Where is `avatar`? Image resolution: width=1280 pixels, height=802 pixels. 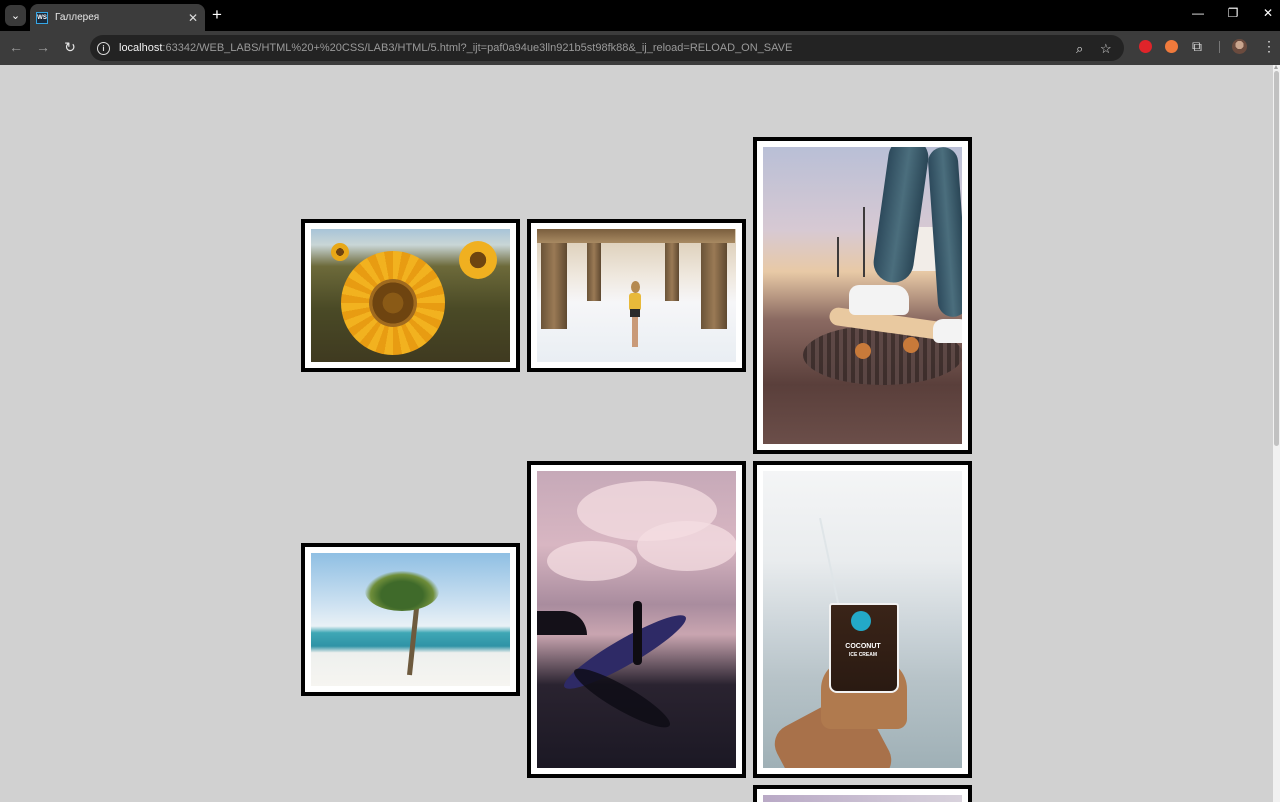 avatar is located at coordinates (1239, 46).